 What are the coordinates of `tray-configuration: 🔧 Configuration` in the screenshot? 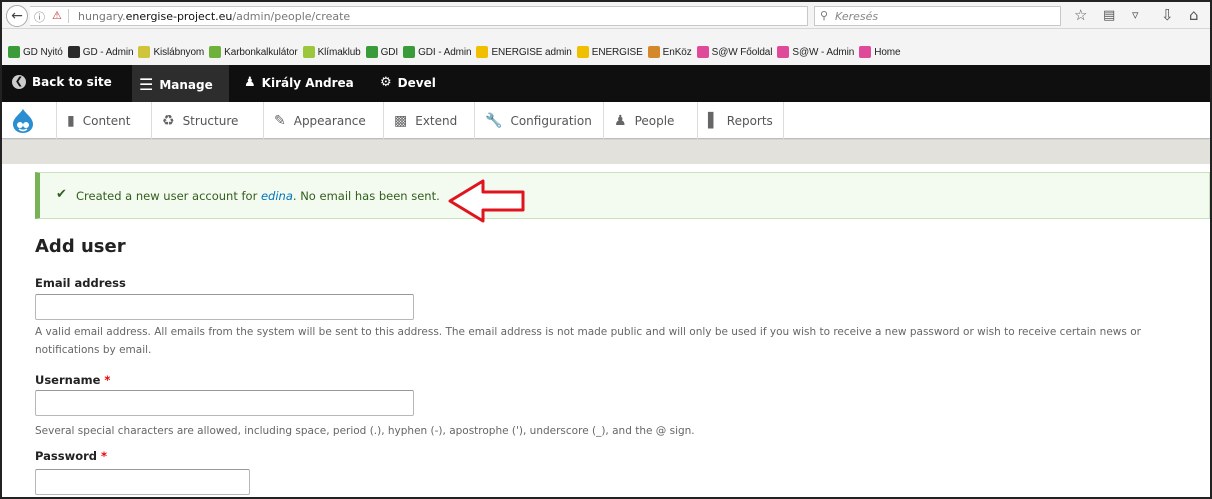 It's located at (538, 120).